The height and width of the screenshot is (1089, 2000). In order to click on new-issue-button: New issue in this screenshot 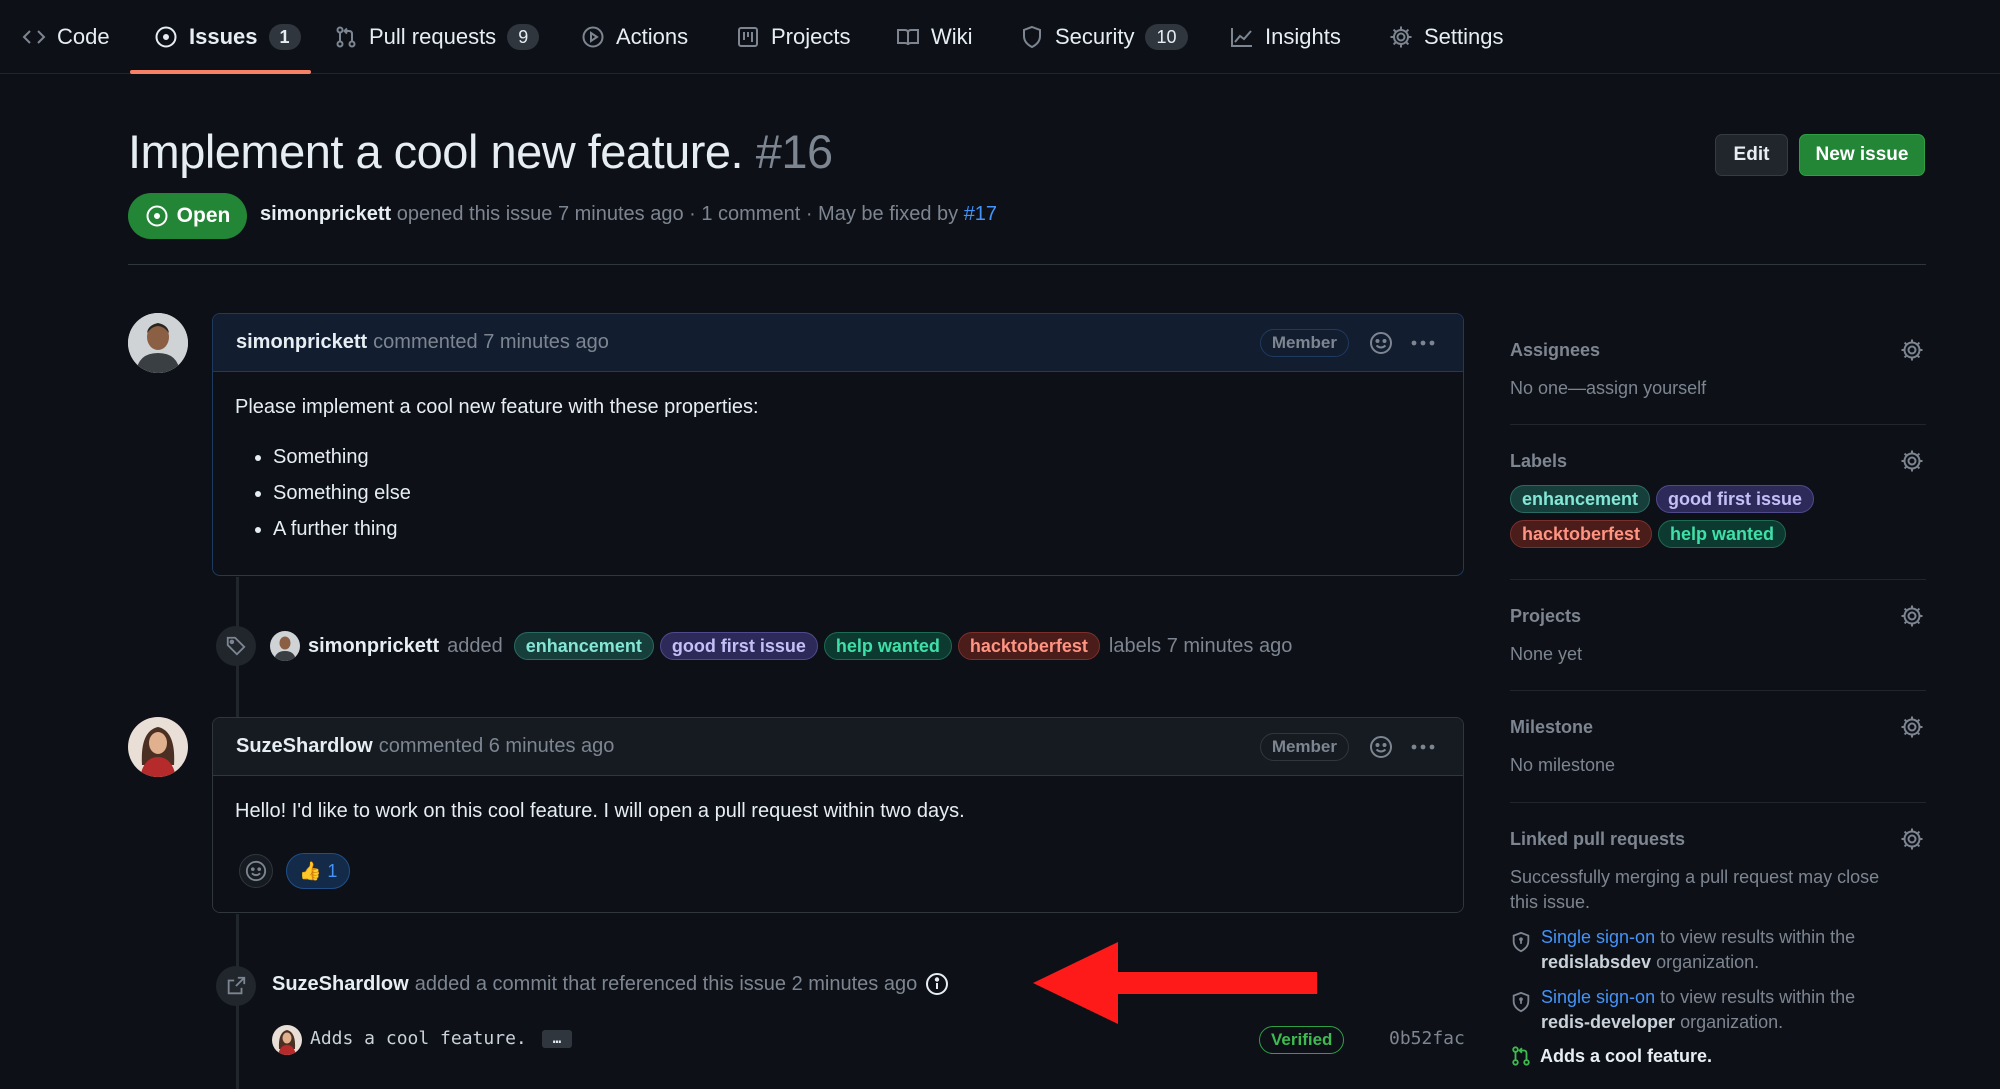, I will do `click(1862, 155)`.